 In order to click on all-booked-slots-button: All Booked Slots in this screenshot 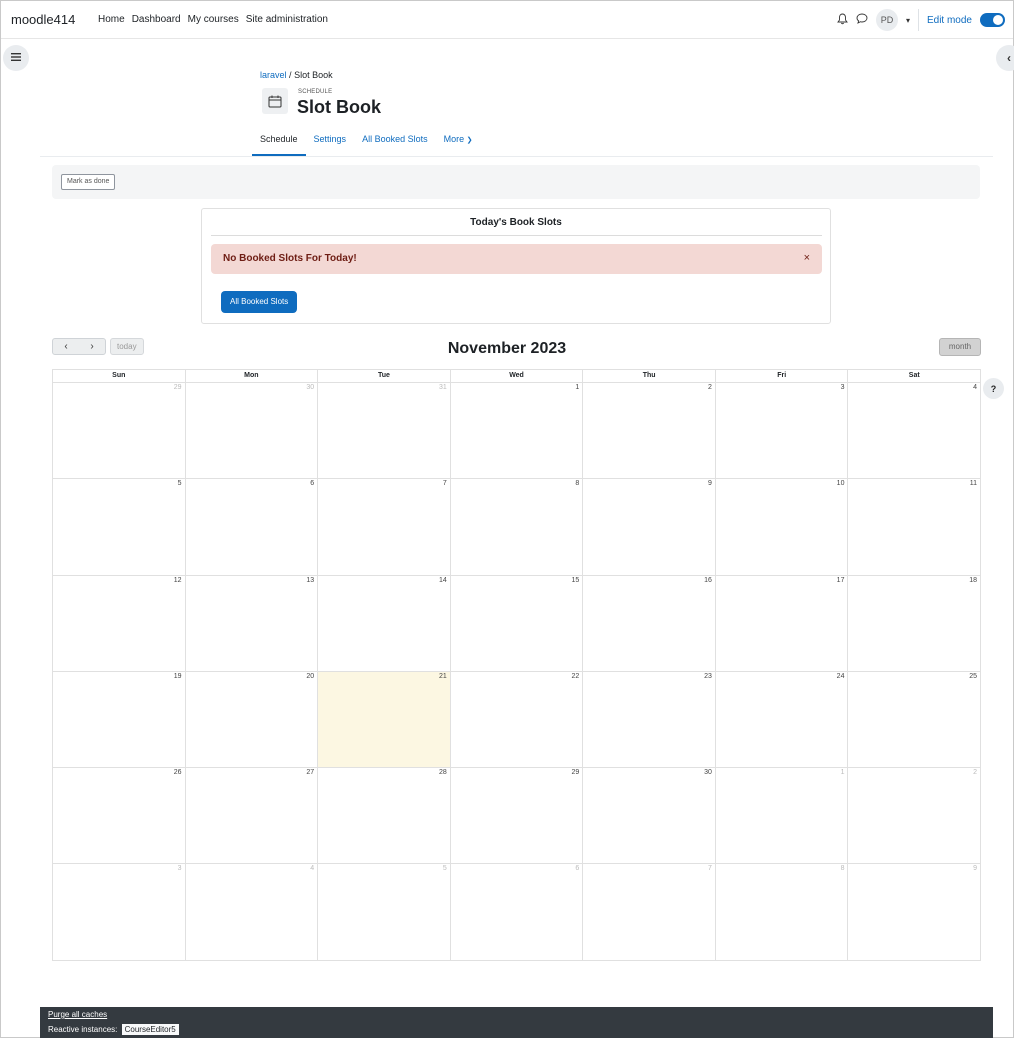, I will do `click(259, 302)`.